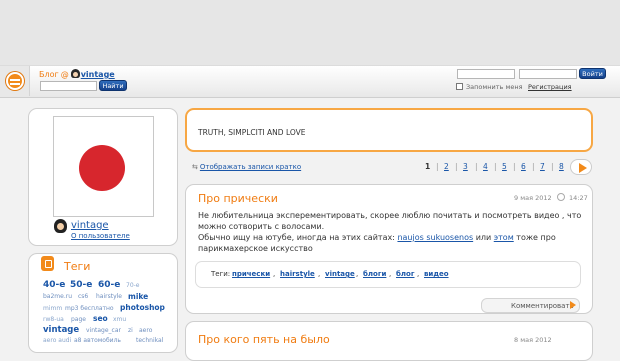 The width and height of the screenshot is (620, 361). What do you see at coordinates (130, 330) in the screenshot?
I see `tag-link: zi` at bounding box center [130, 330].